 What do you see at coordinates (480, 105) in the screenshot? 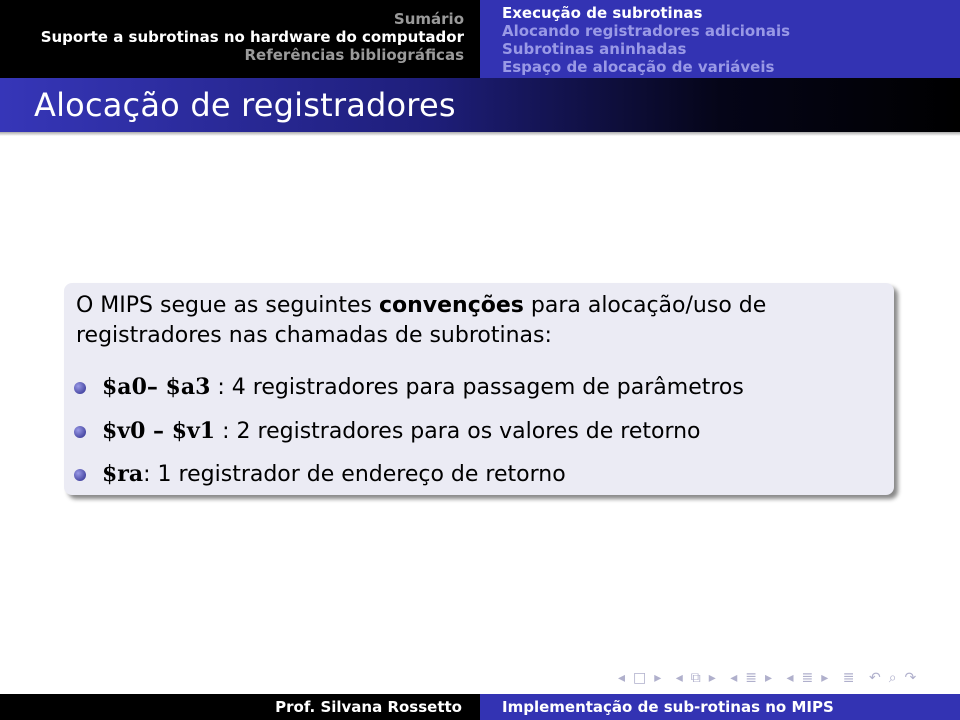
I see `frame-title-bar: Alocação de registradores` at bounding box center [480, 105].